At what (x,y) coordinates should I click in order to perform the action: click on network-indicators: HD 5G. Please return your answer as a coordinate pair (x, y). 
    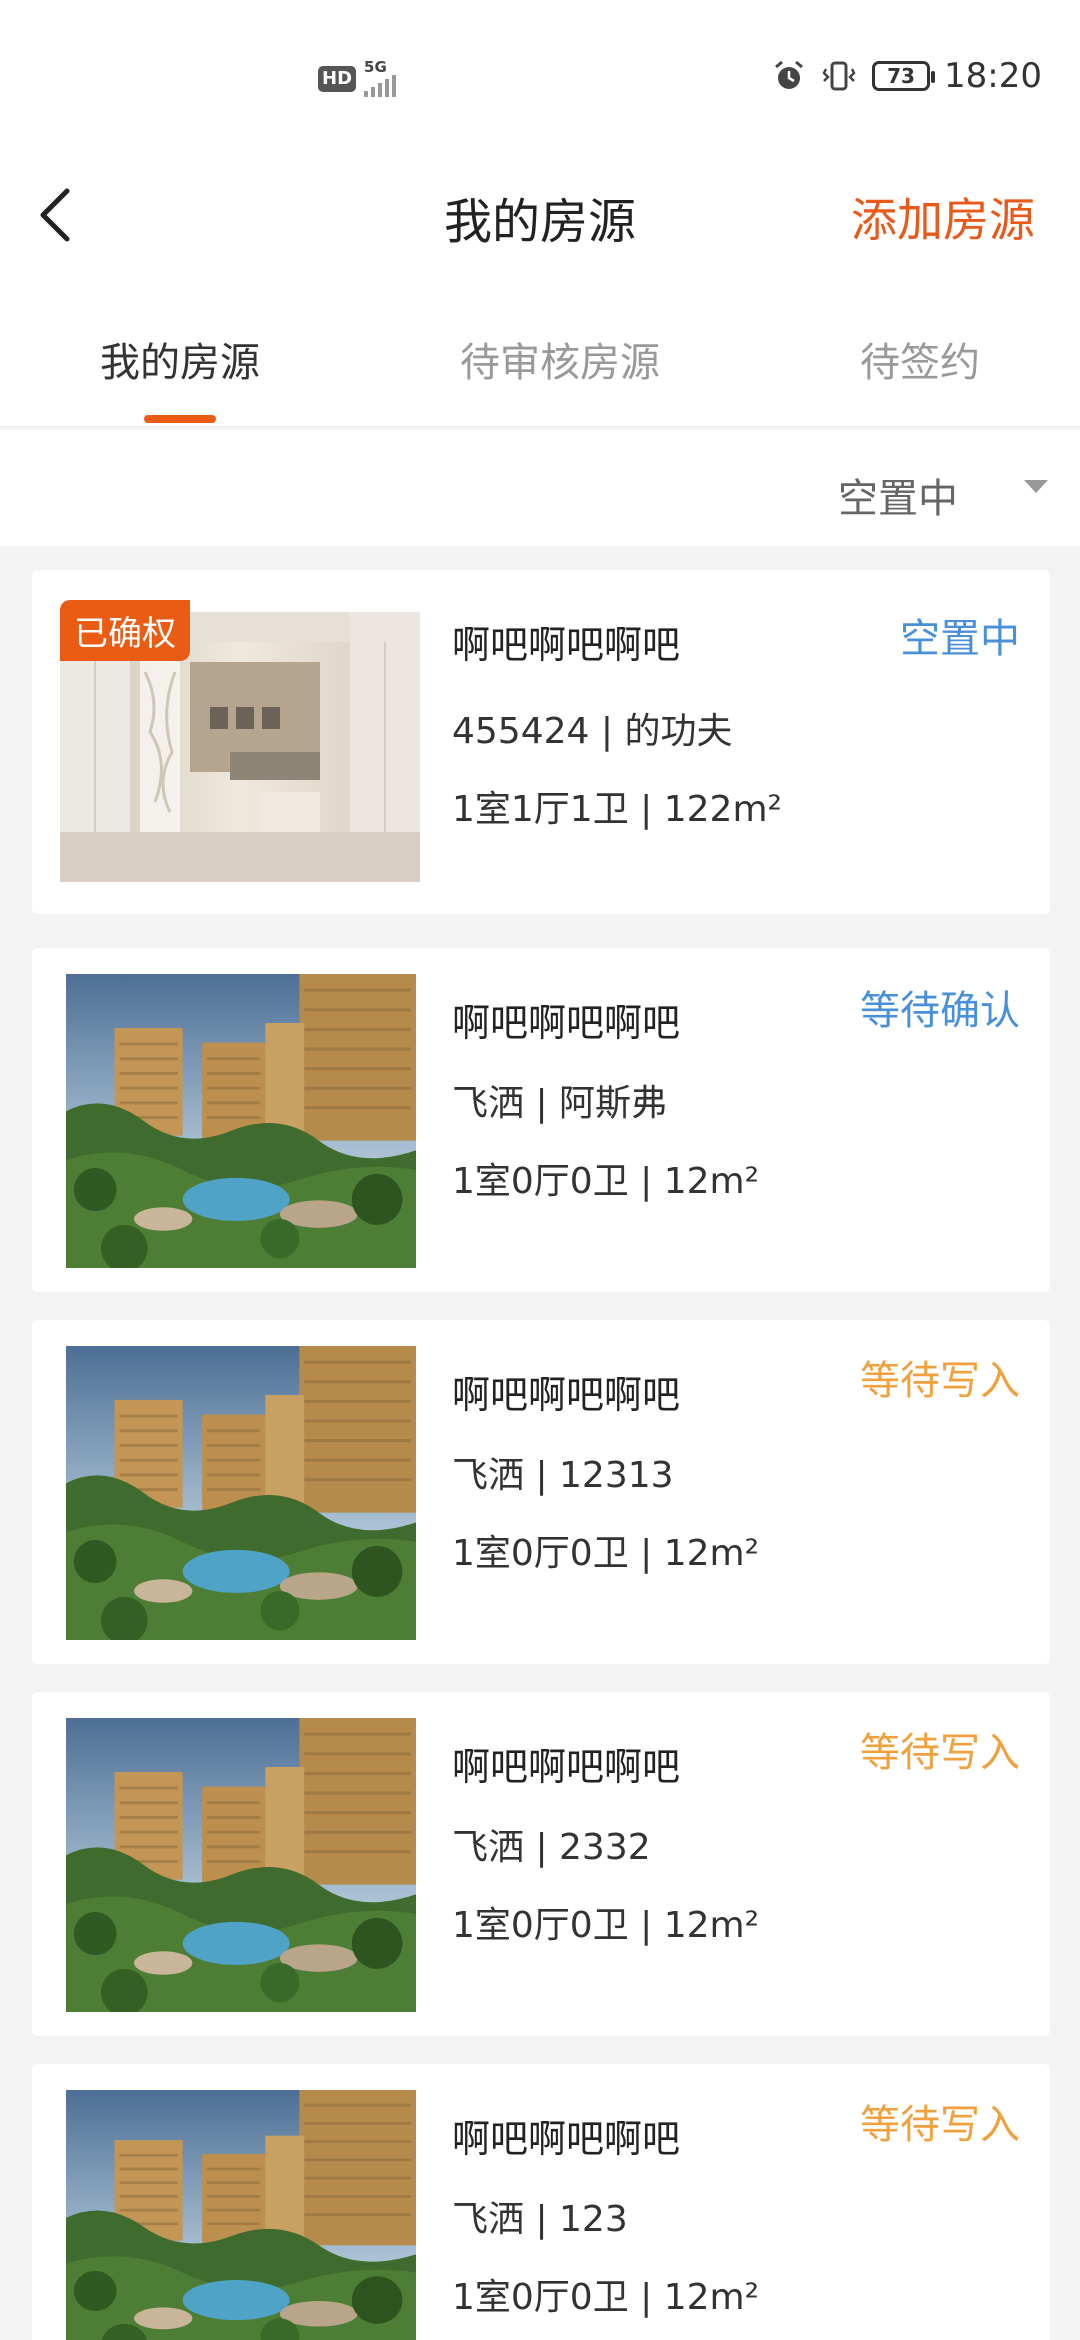
    Looking at the image, I should click on (357, 77).